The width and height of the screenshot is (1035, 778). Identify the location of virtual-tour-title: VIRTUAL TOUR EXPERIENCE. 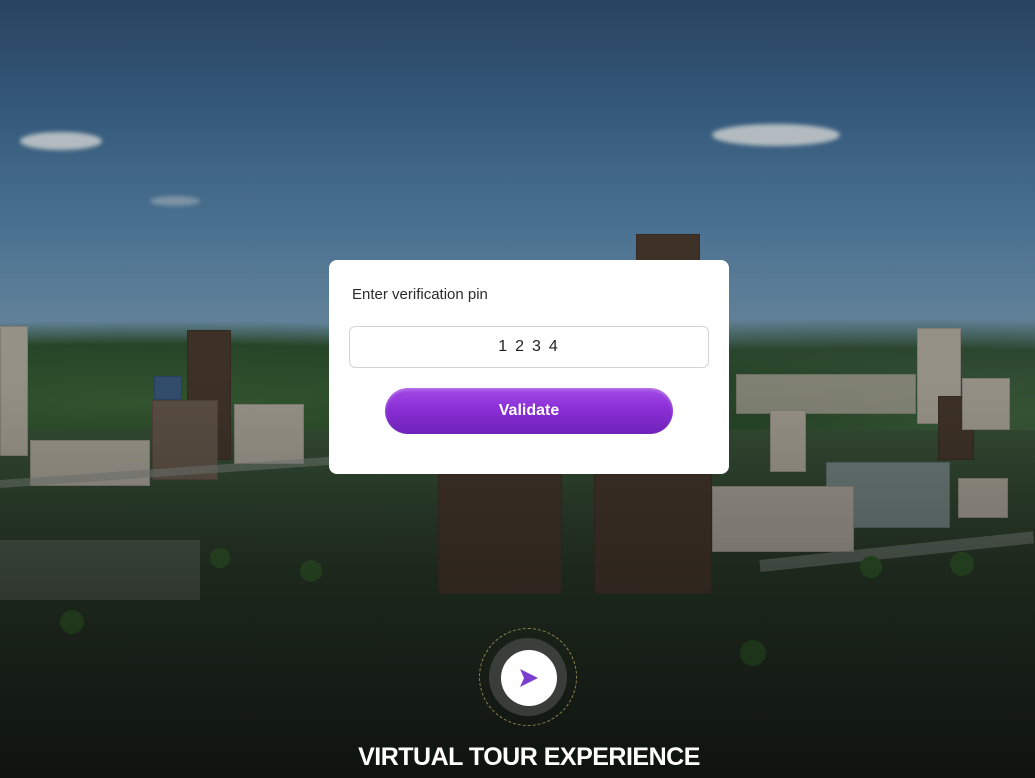
(529, 757).